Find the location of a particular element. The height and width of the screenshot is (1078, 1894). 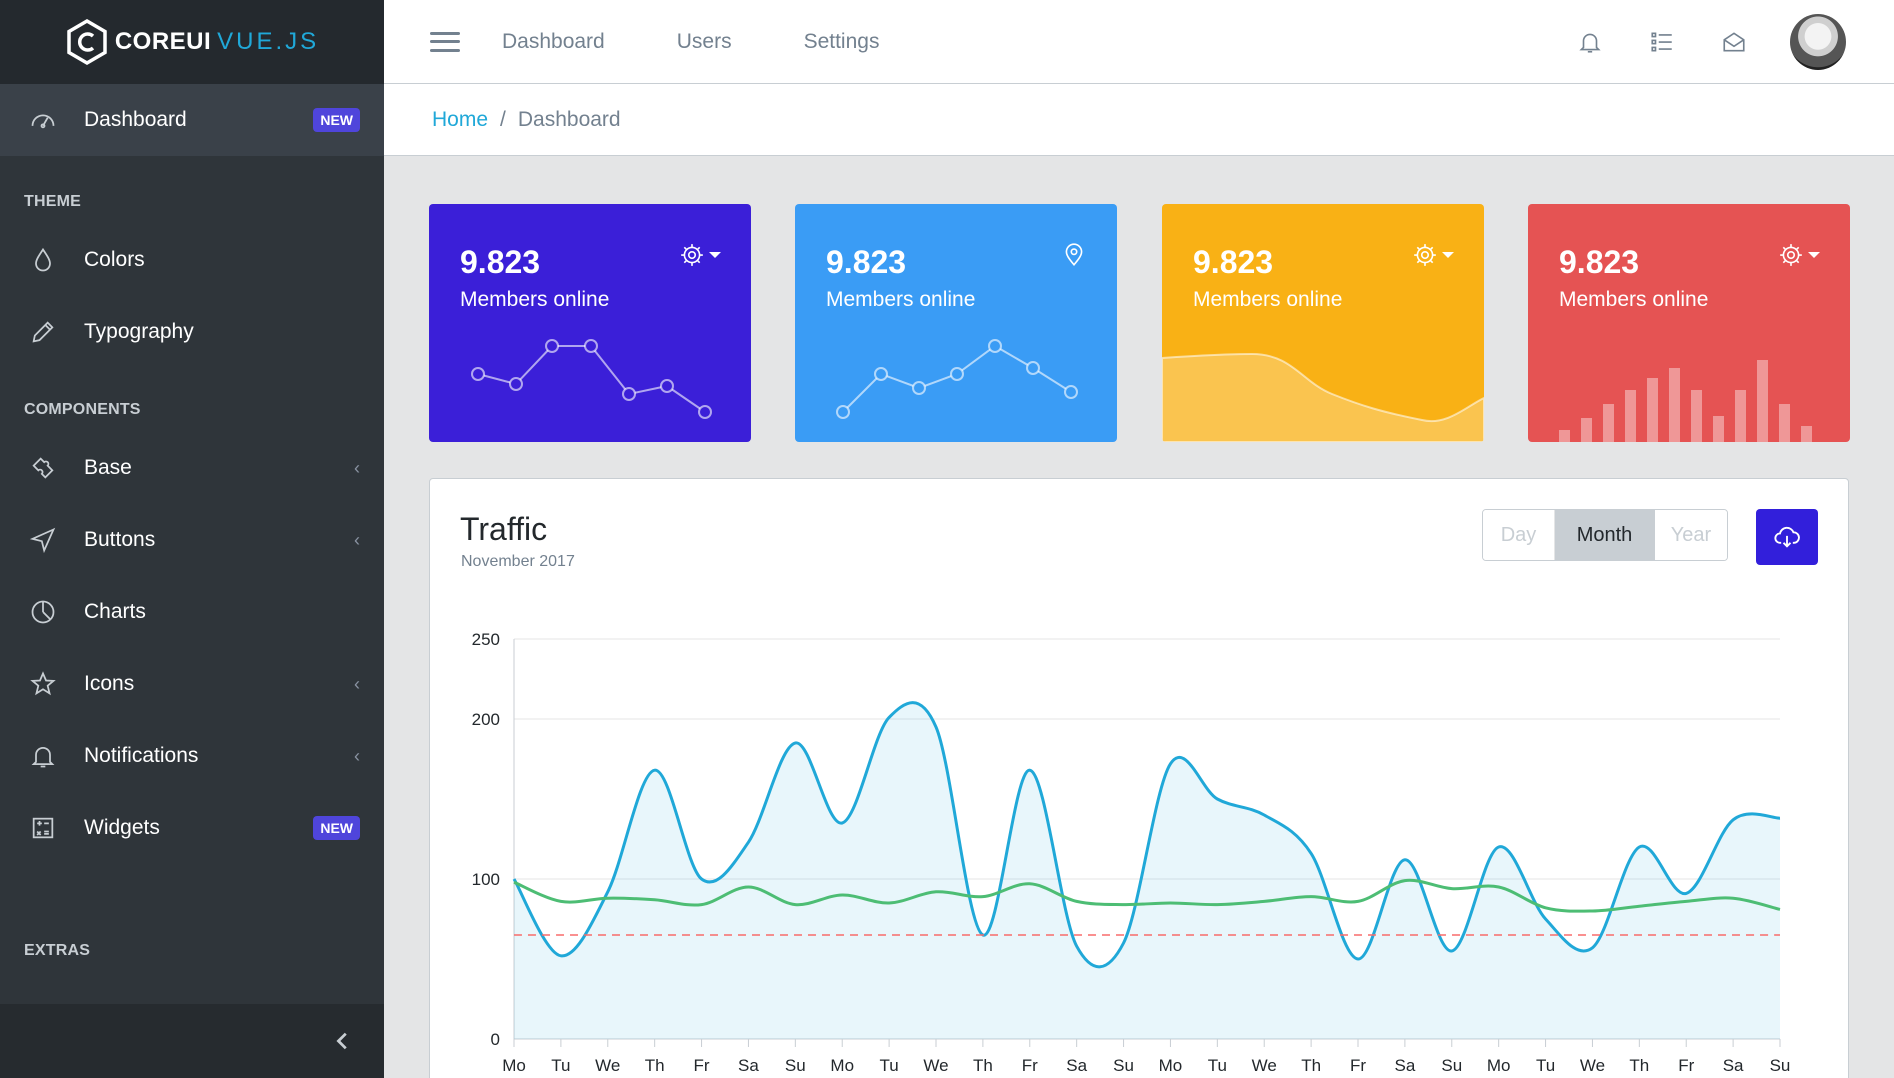

card-sparkline-bars is located at coordinates (1685, 401).